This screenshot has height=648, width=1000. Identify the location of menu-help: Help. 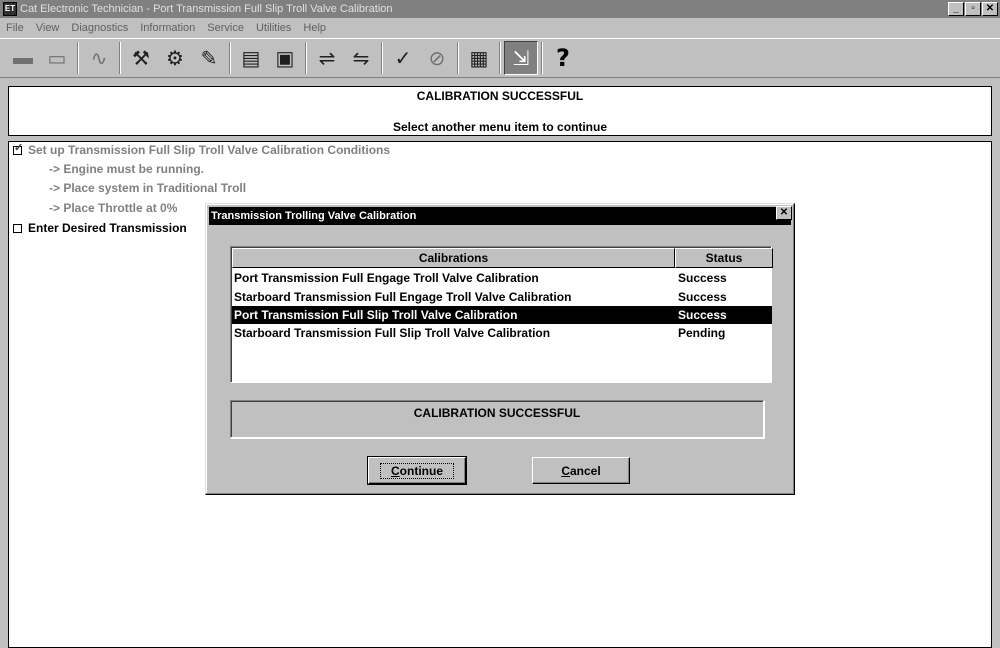
(314, 28).